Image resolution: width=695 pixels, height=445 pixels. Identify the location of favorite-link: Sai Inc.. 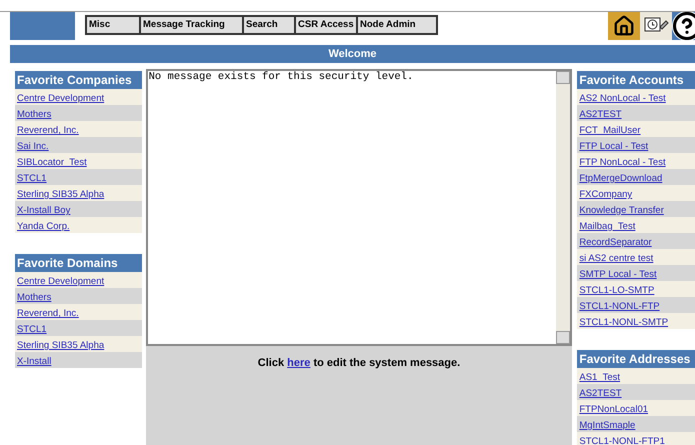
(33, 146).